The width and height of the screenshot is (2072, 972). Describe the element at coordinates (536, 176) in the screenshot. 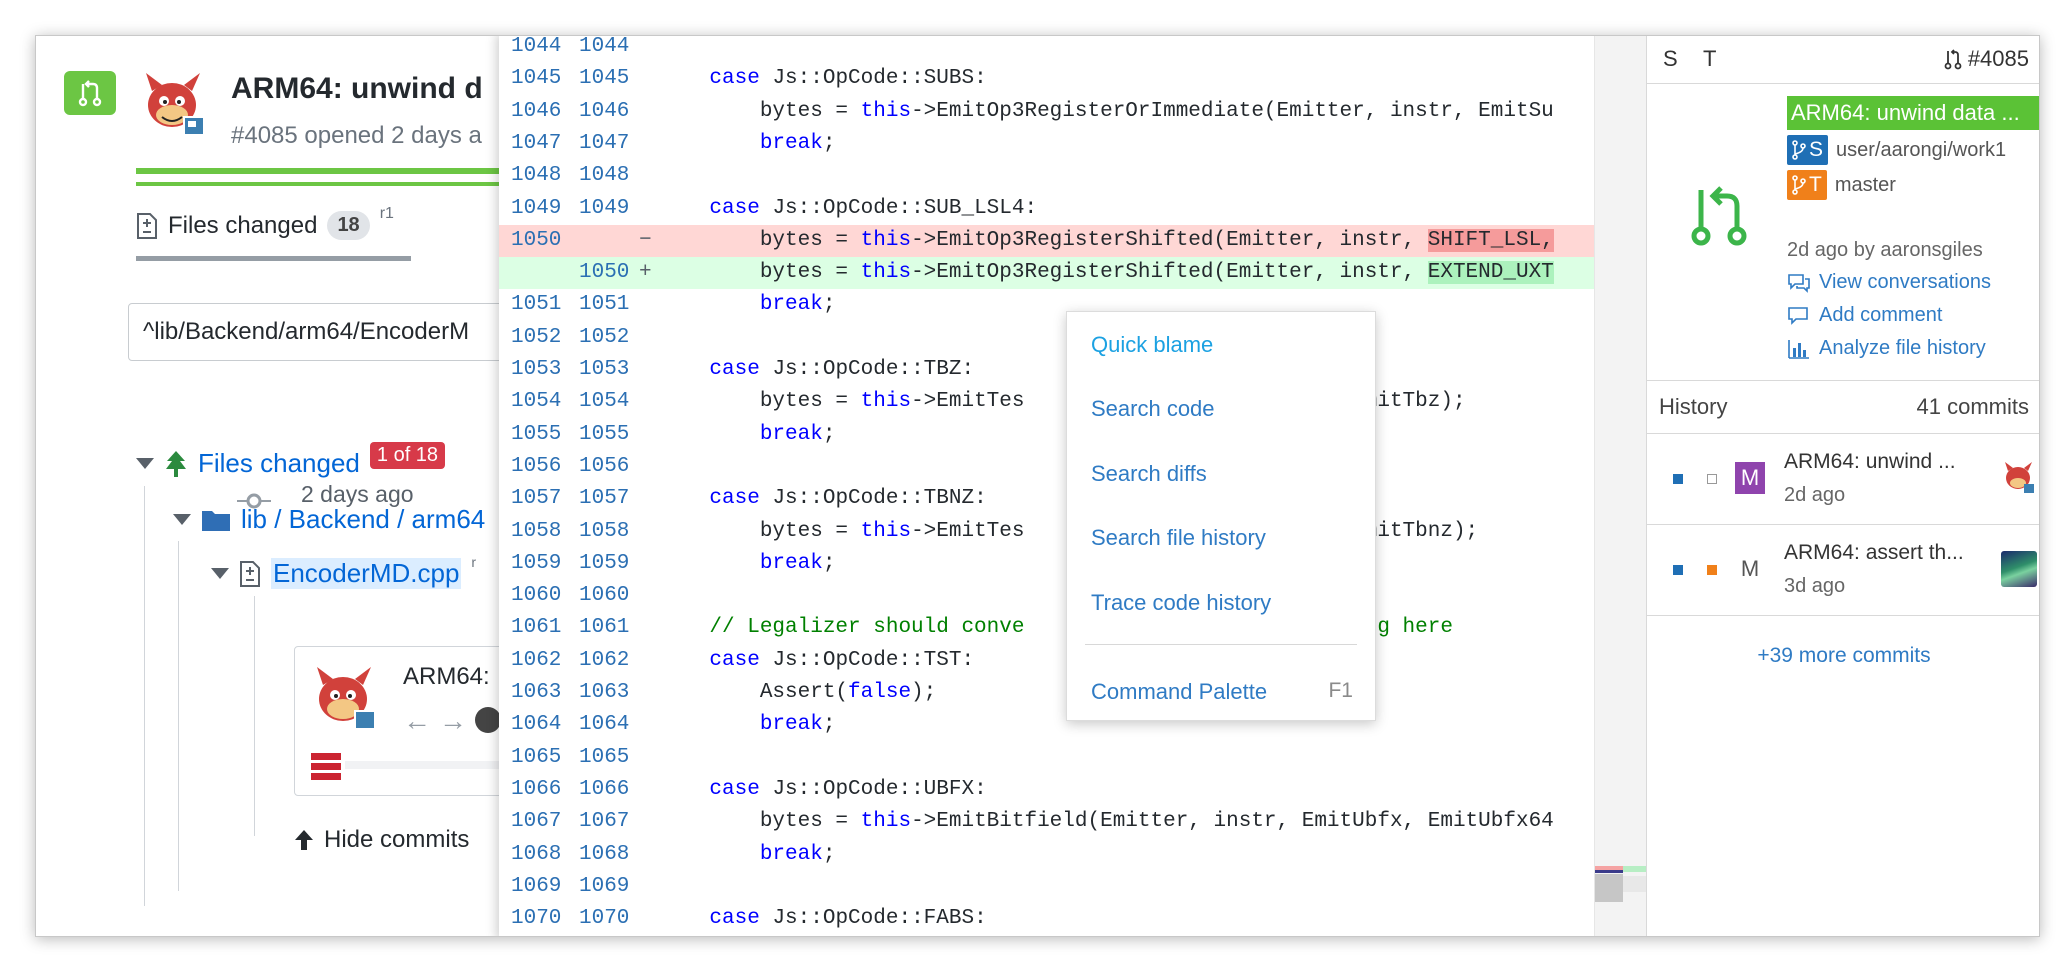

I see `old-line-number: 1048` at that location.